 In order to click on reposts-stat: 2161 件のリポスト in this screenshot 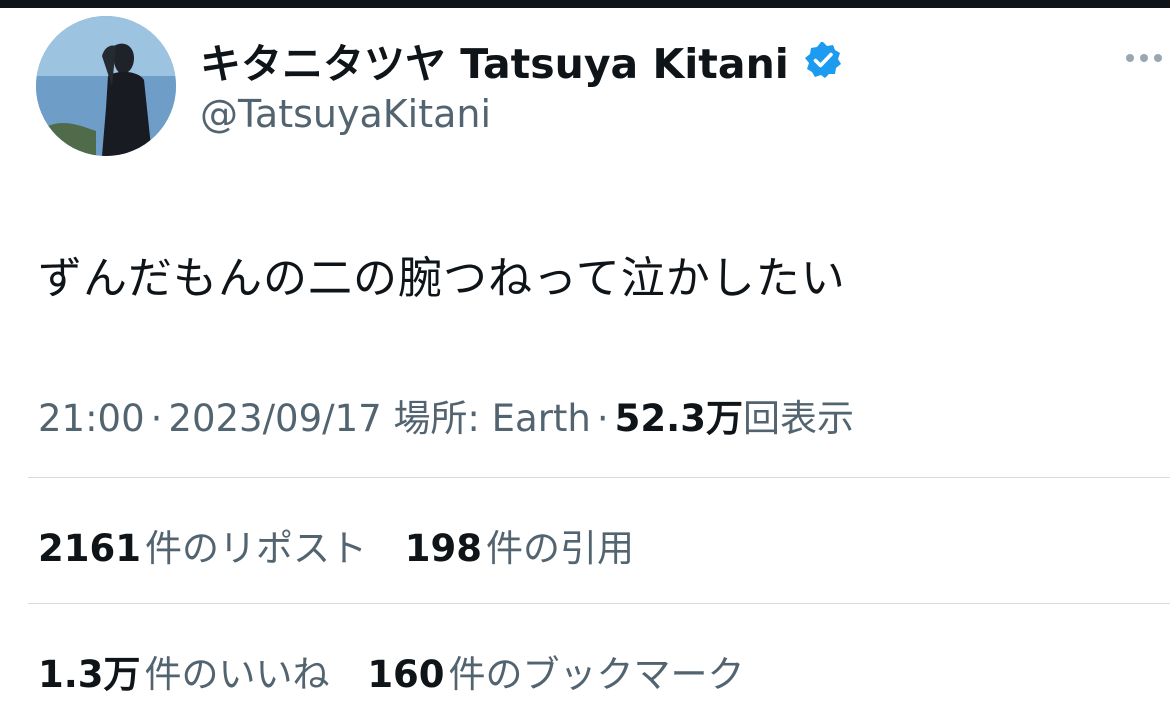, I will do `click(202, 548)`.